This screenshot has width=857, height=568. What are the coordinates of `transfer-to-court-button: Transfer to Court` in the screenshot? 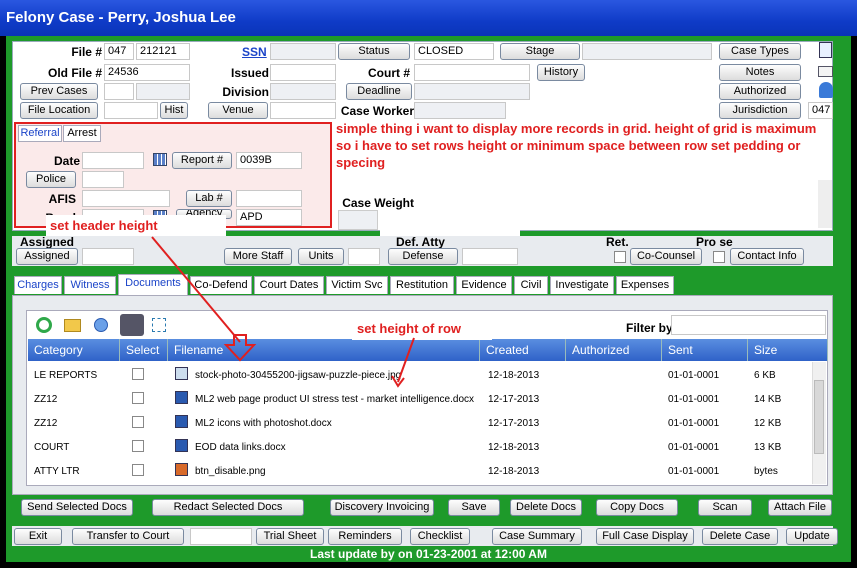 It's located at (128, 536).